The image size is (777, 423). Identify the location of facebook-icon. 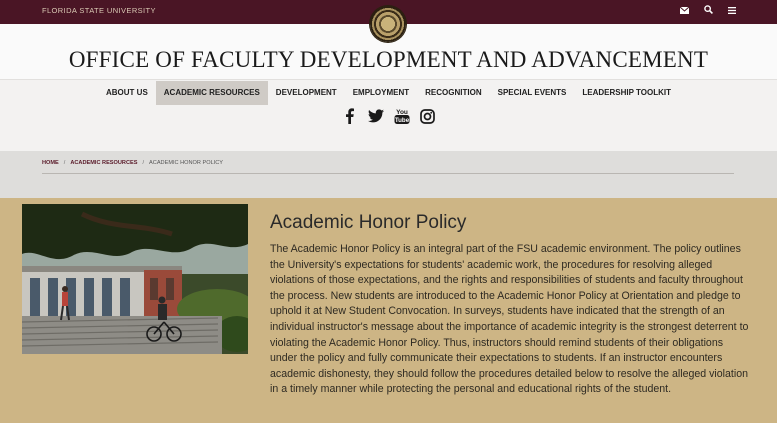
(350, 116).